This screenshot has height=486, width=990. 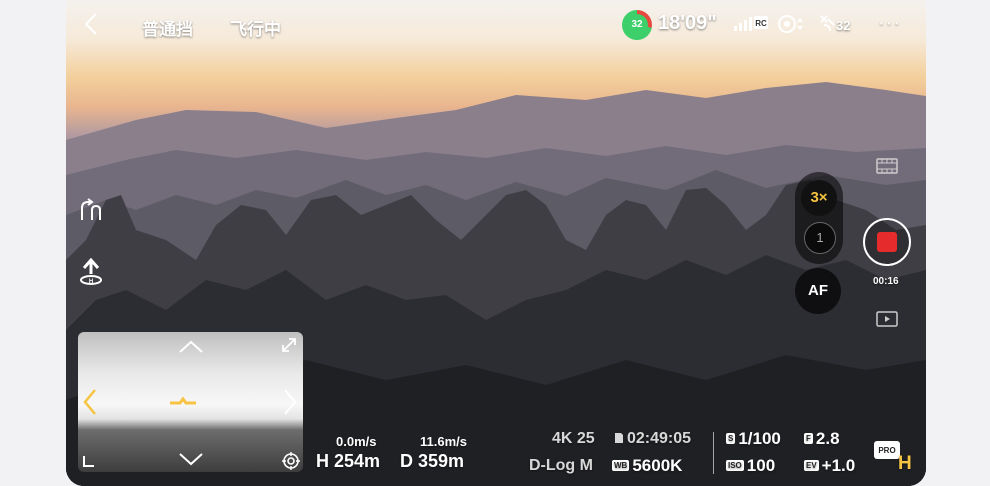 I want to click on svg-text: H, so click(x=91, y=282).